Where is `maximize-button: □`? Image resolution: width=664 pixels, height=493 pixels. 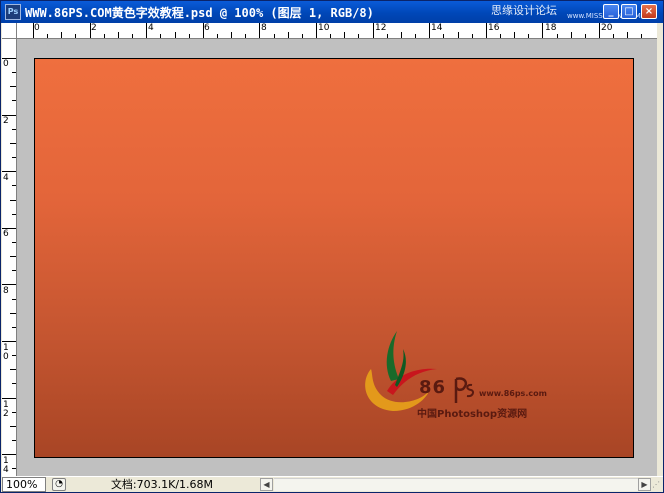
maximize-button: □ is located at coordinates (629, 11).